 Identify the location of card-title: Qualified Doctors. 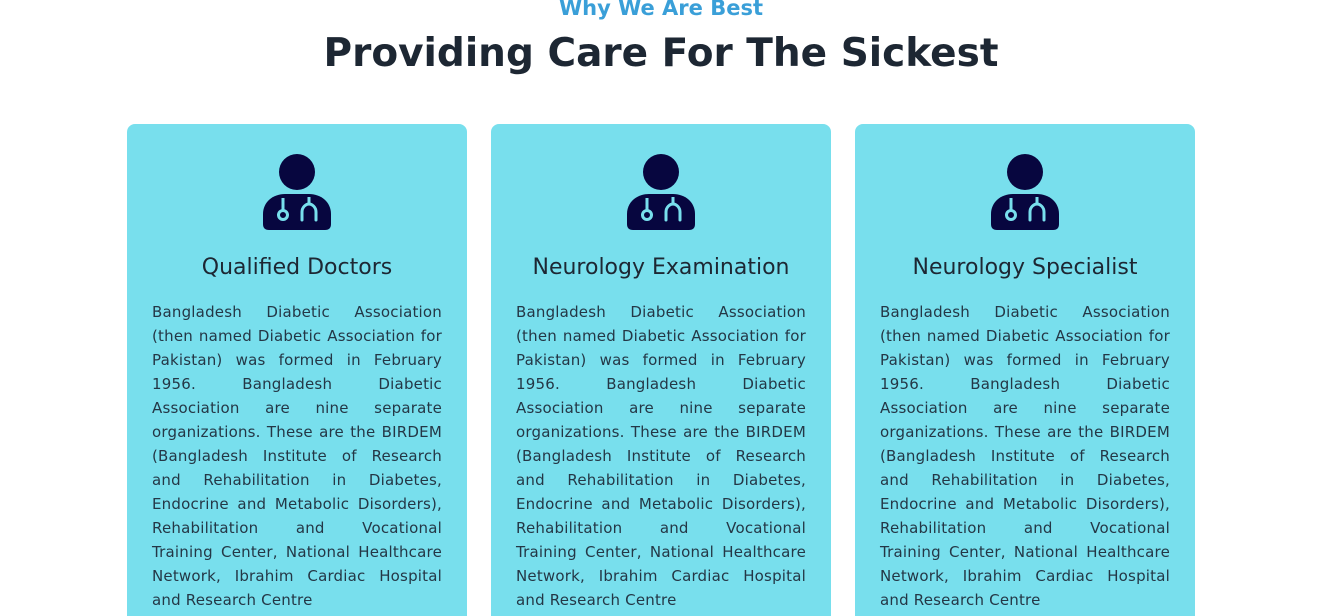
(297, 267).